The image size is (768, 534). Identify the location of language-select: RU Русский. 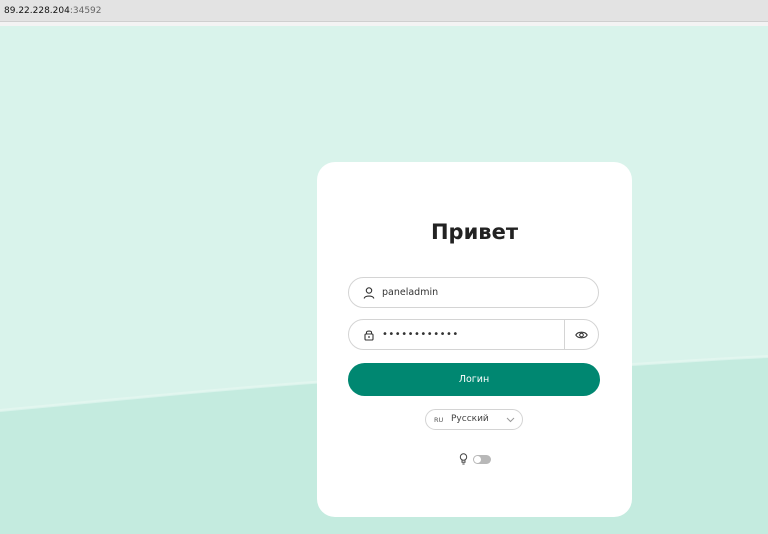
(474, 419).